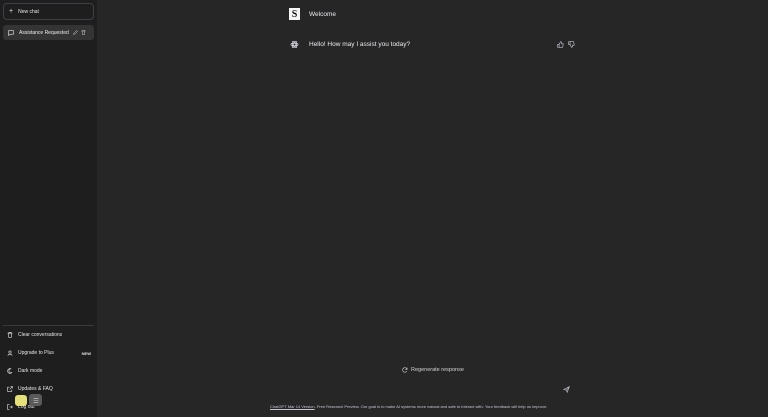  What do you see at coordinates (36, 353) in the screenshot?
I see `upgrade-label: Upgrade to Plus` at bounding box center [36, 353].